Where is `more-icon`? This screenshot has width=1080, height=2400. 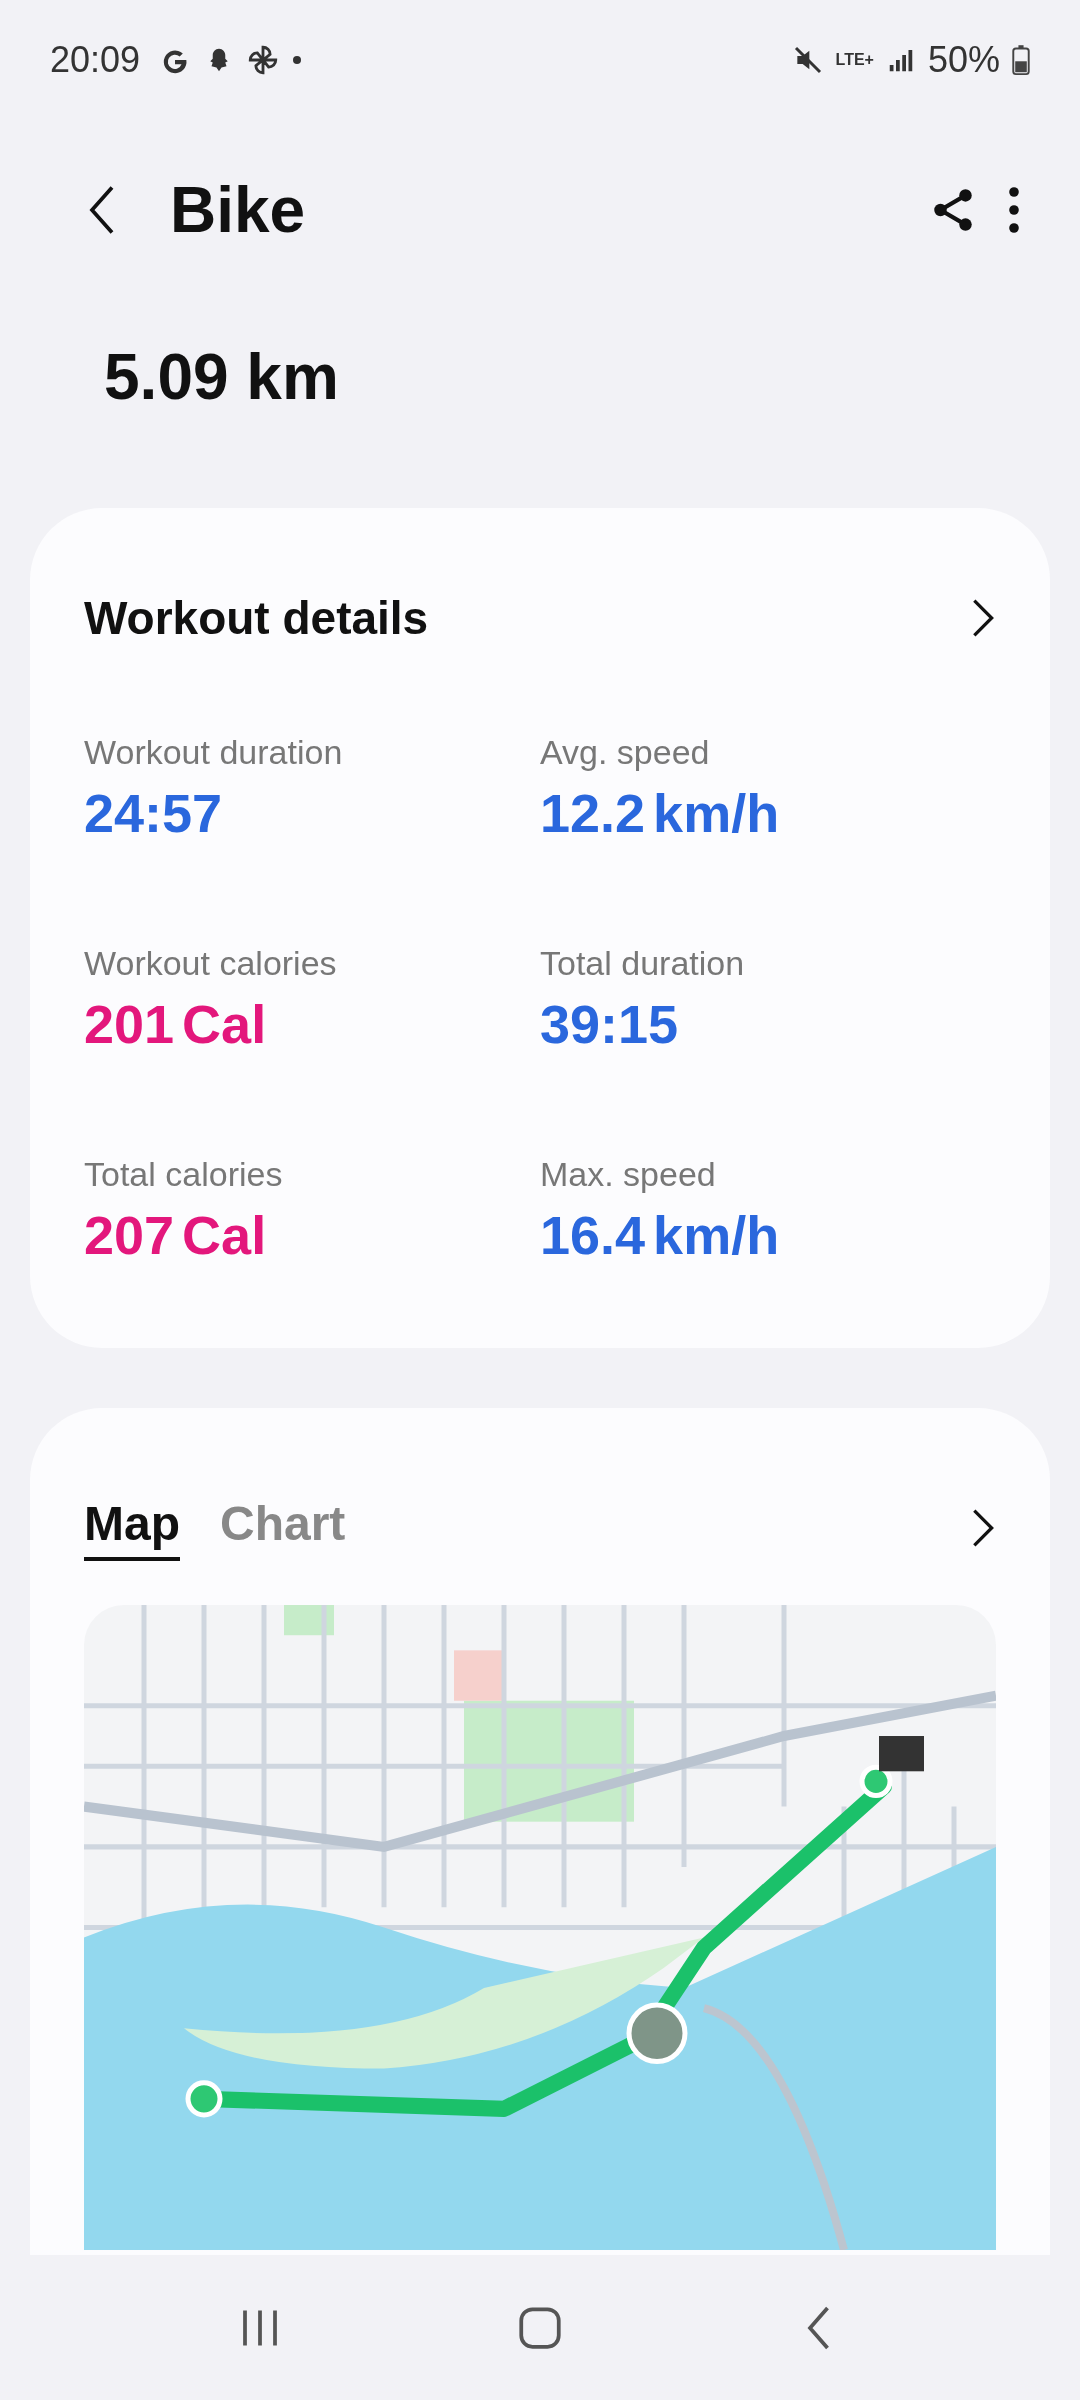
more-icon is located at coordinates (1014, 210).